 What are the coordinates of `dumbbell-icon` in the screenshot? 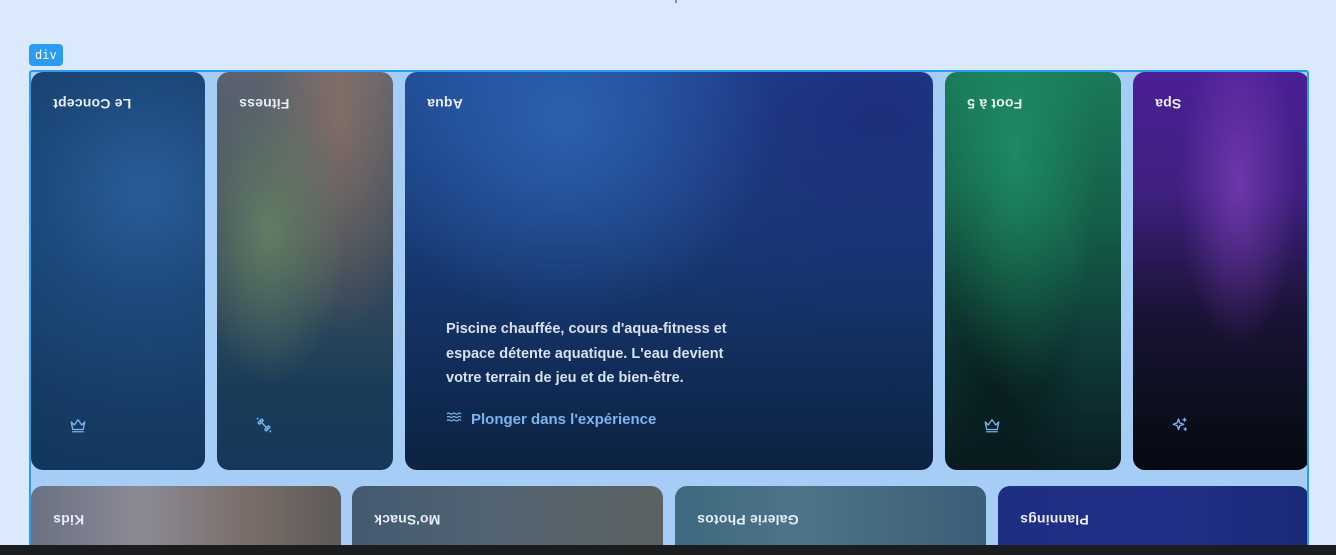 It's located at (264, 425).